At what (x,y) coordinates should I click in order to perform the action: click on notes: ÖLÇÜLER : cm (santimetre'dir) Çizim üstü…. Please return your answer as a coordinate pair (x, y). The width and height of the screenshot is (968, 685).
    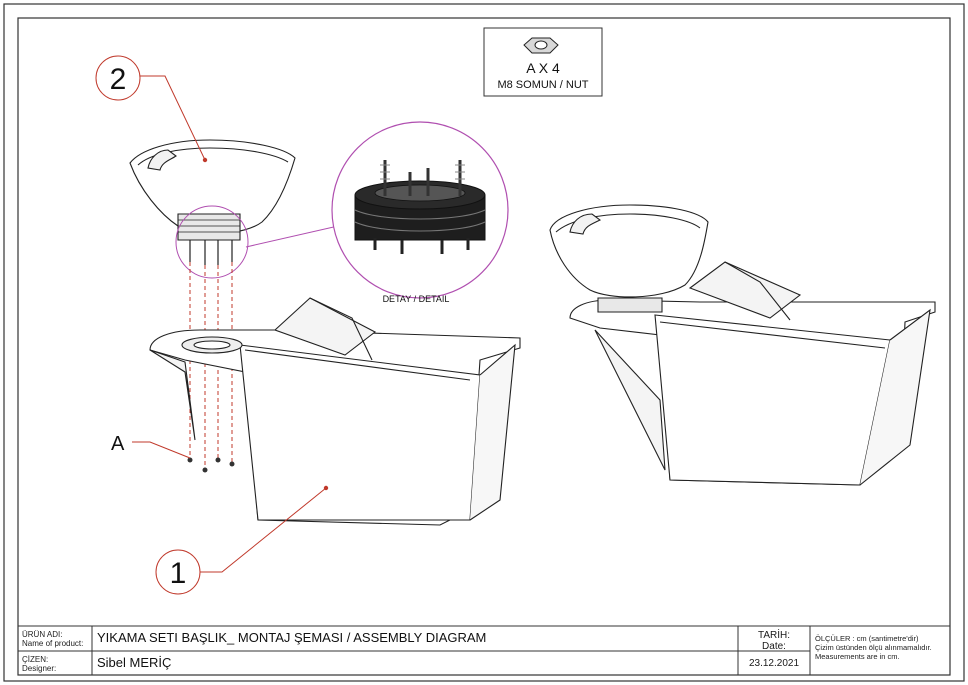
    Looking at the image, I should click on (873, 647).